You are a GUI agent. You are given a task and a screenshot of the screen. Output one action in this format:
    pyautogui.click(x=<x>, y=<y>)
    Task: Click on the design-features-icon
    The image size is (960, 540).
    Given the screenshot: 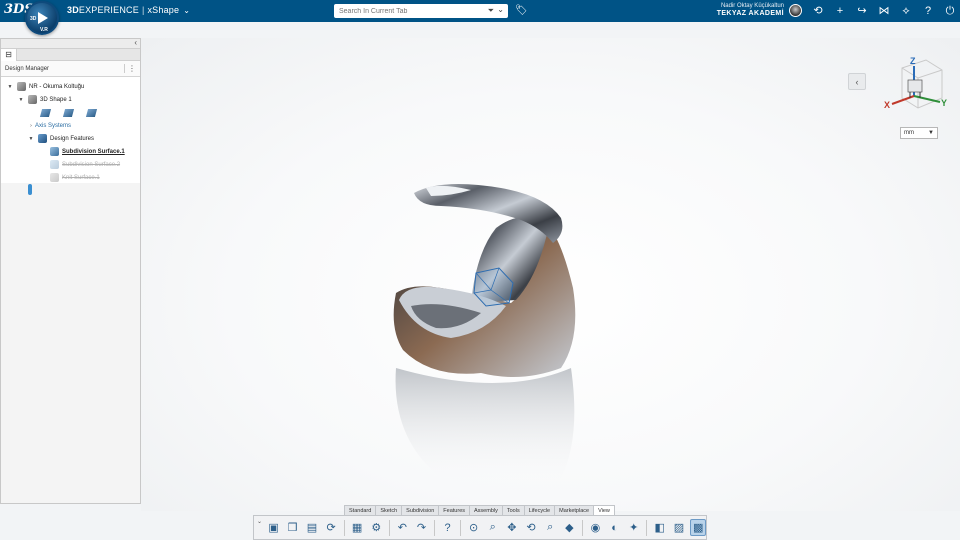 What is the action you would take?
    pyautogui.click(x=42, y=138)
    